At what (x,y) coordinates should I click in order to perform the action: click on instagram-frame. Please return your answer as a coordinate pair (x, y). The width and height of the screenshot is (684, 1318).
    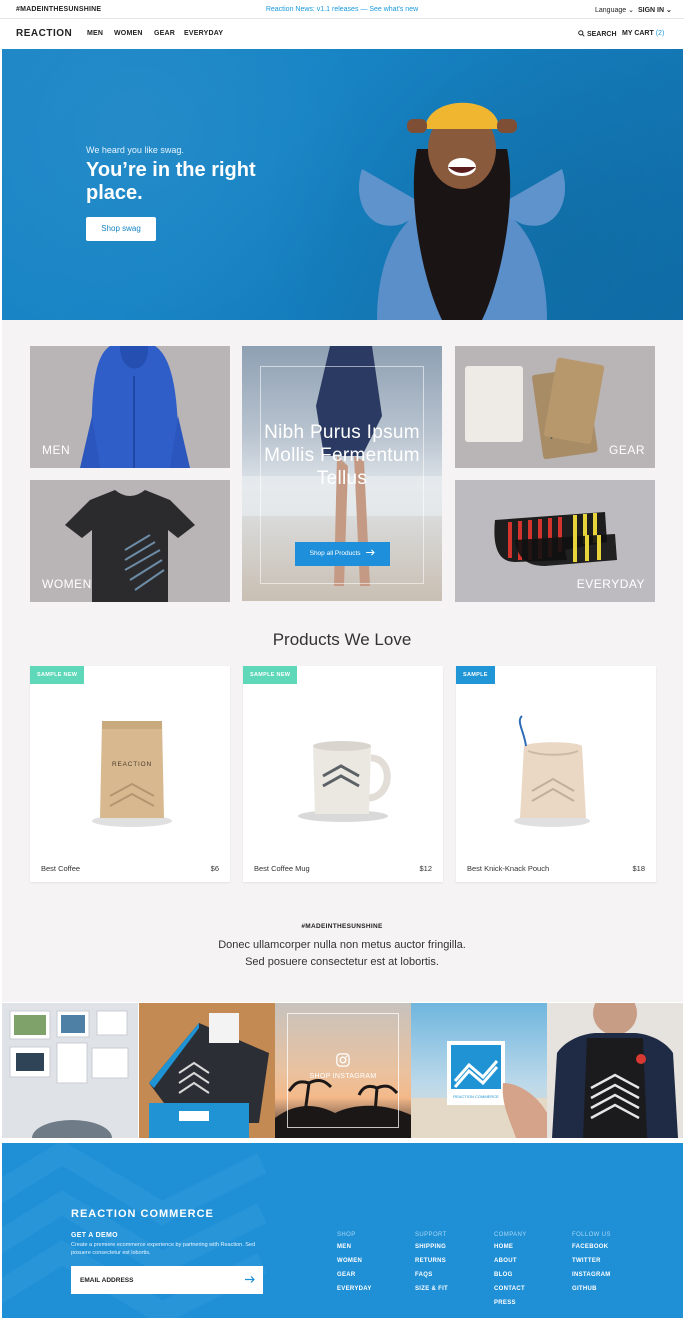
    Looking at the image, I should click on (343, 1070).